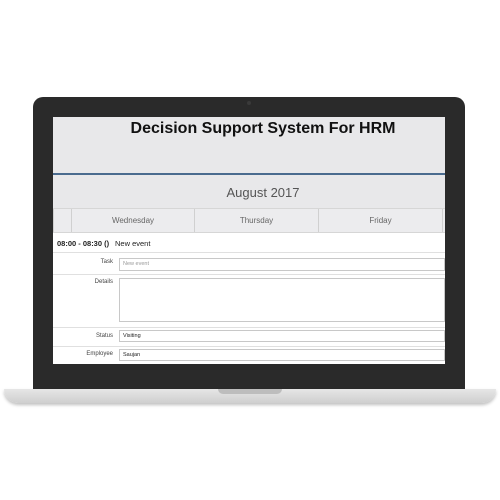  Describe the element at coordinates (263, 192) in the screenshot. I see `month-label: August 2017` at that location.